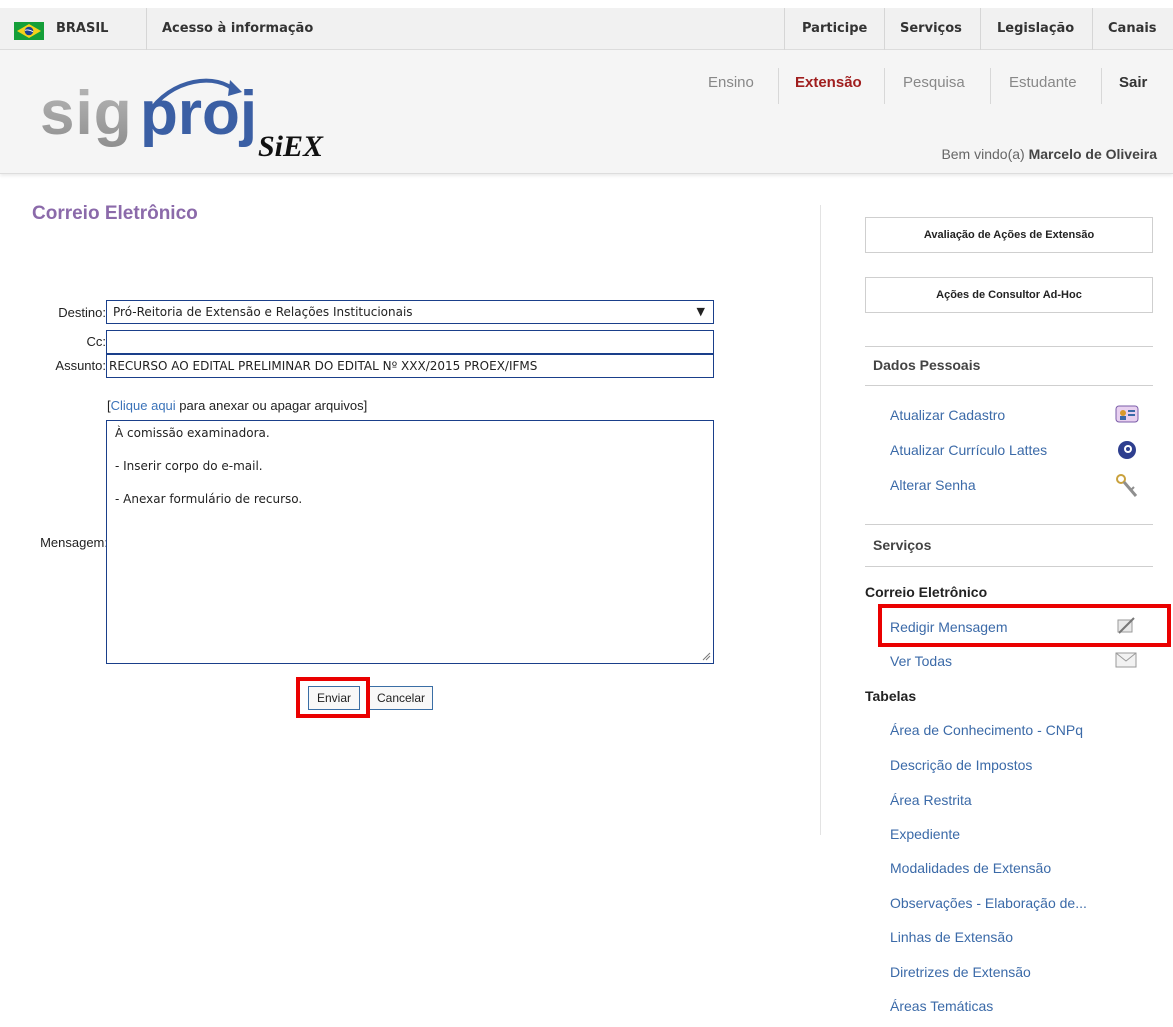 The image size is (1173, 1027). I want to click on keys-icon, so click(1127, 488).